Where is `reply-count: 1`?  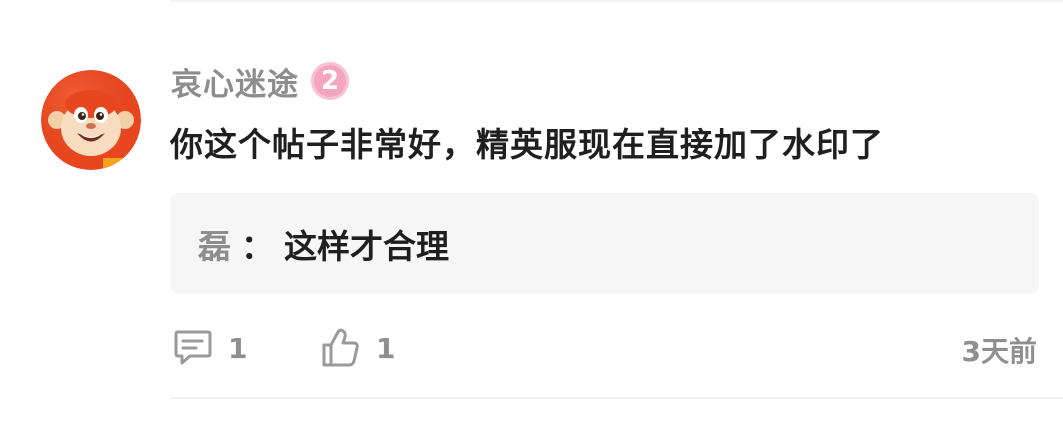
reply-count: 1 is located at coordinates (238, 348).